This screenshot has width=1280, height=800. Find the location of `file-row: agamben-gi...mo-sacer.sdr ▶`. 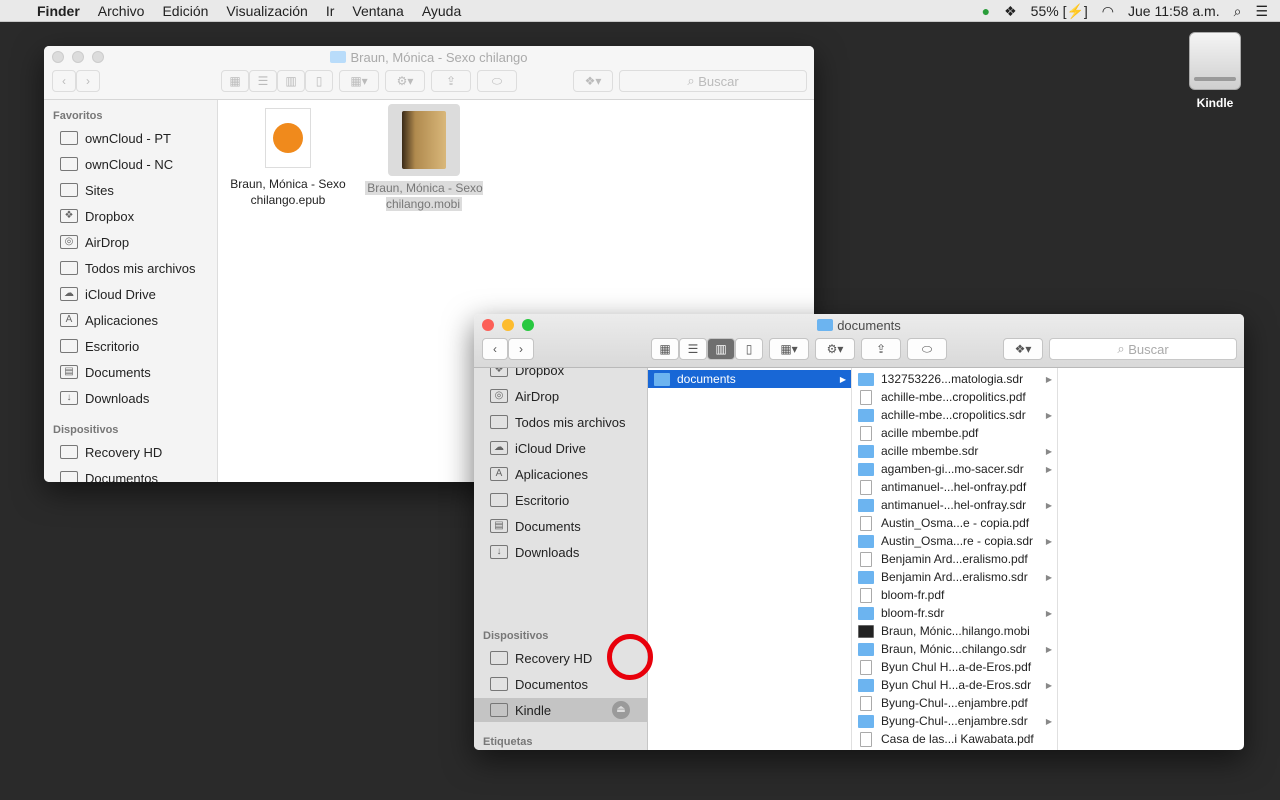

file-row: agamben-gi...mo-sacer.sdr ▶ is located at coordinates (954, 469).